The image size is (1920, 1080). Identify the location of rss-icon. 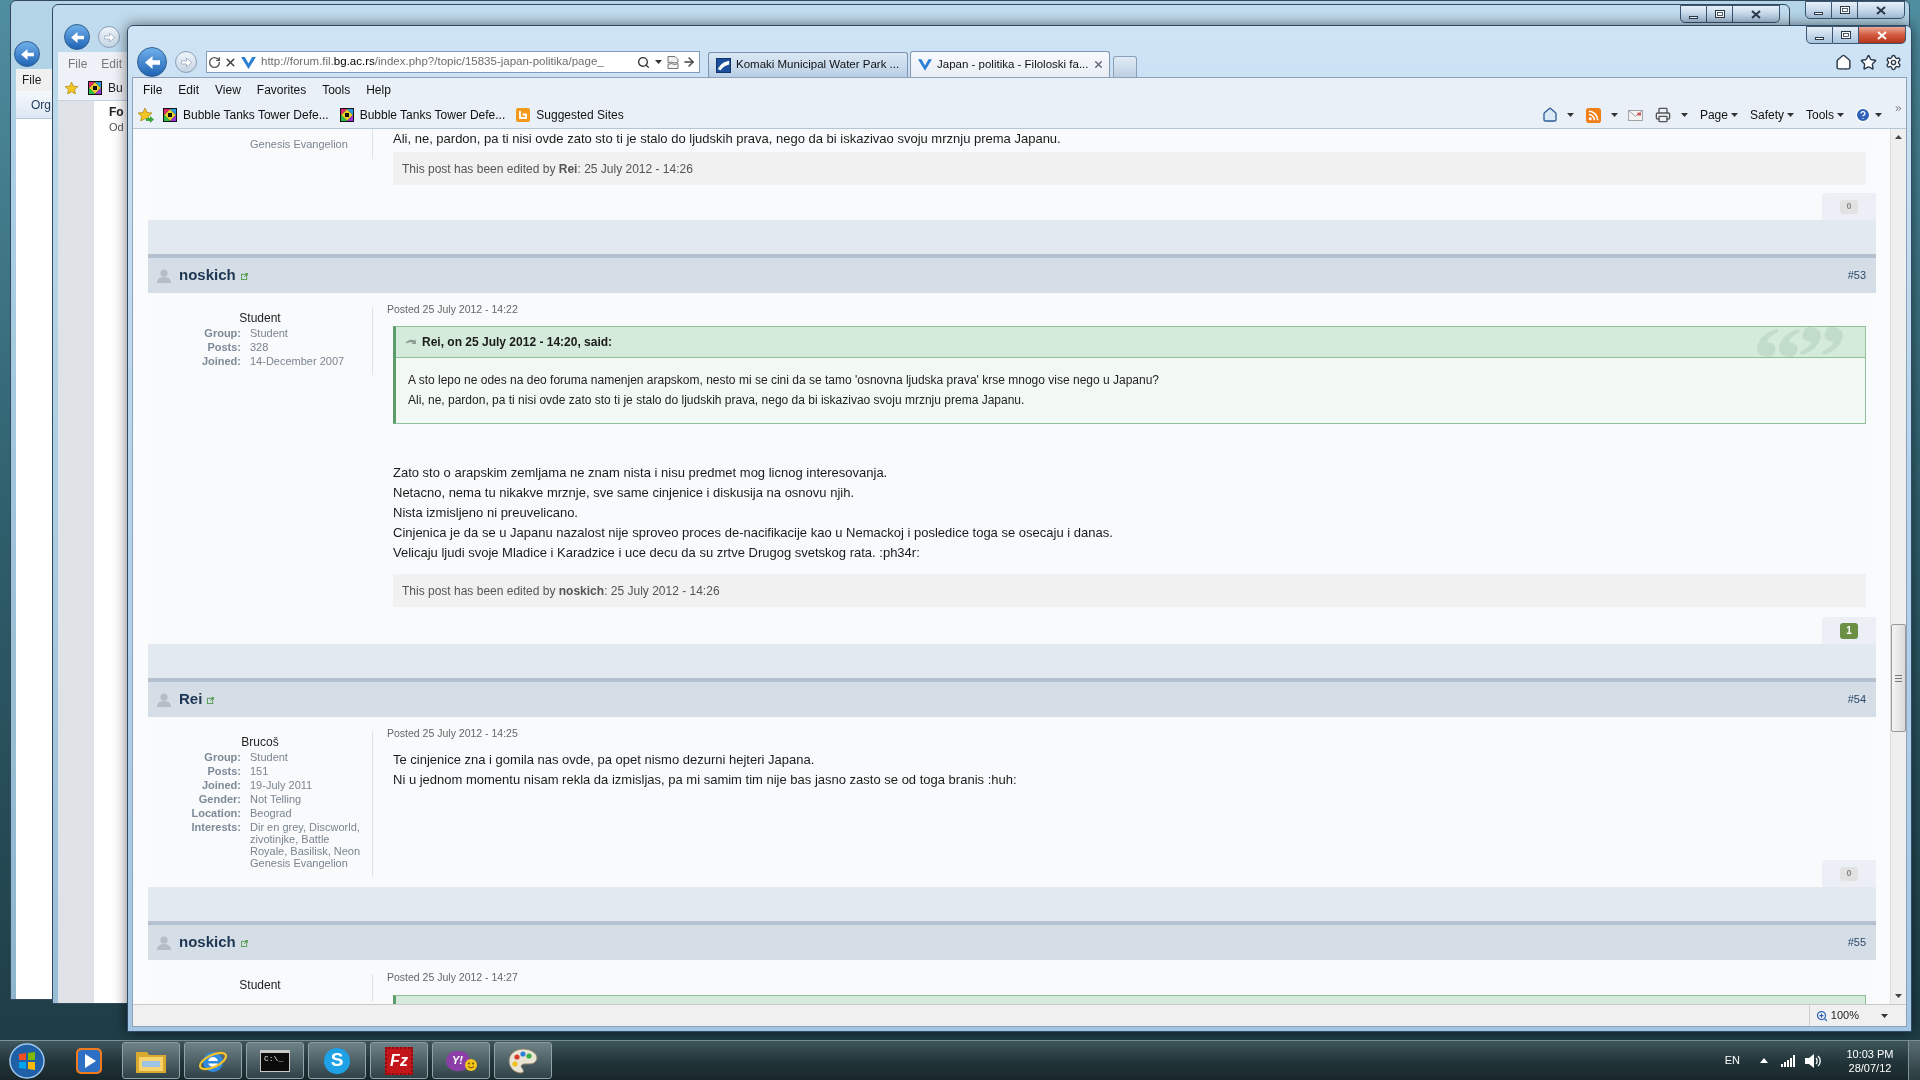
(1593, 115).